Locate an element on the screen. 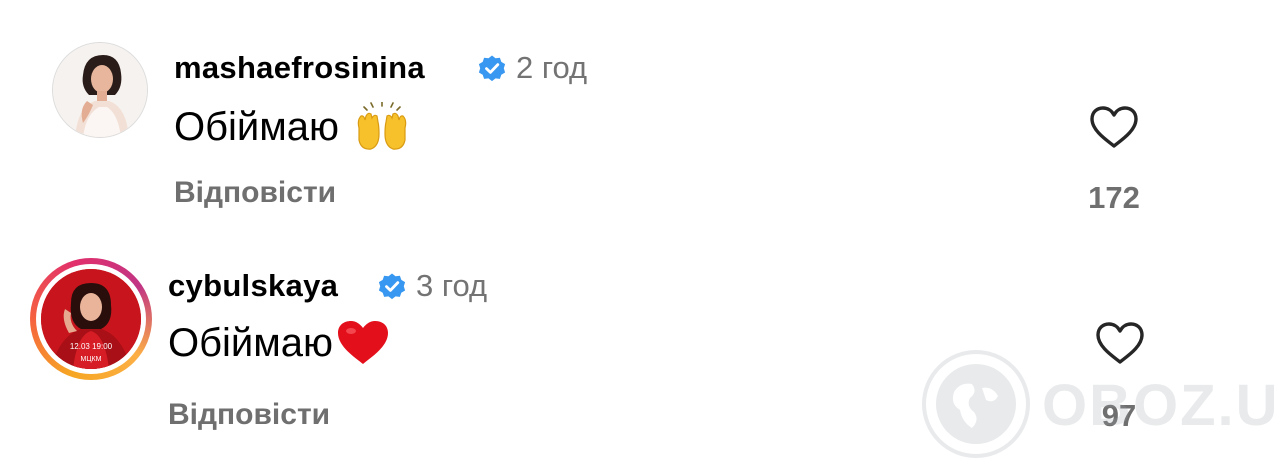 The width and height of the screenshot is (1280, 475). avatar-venue-text: МЦКМ is located at coordinates (91, 359).